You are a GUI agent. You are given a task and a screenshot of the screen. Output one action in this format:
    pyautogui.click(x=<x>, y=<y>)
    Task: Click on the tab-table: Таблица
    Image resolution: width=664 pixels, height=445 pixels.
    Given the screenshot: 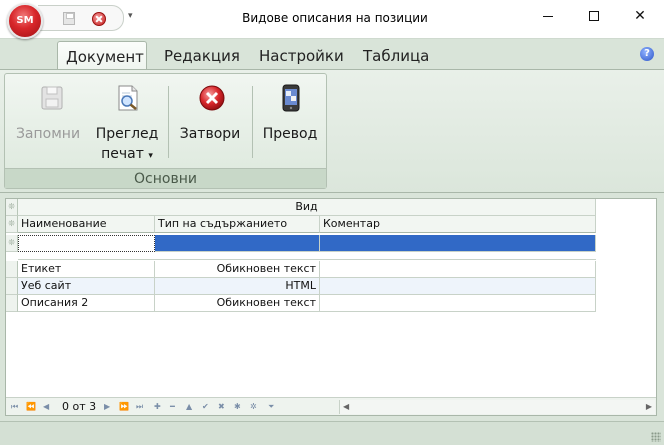 What is the action you would take?
    pyautogui.click(x=396, y=56)
    